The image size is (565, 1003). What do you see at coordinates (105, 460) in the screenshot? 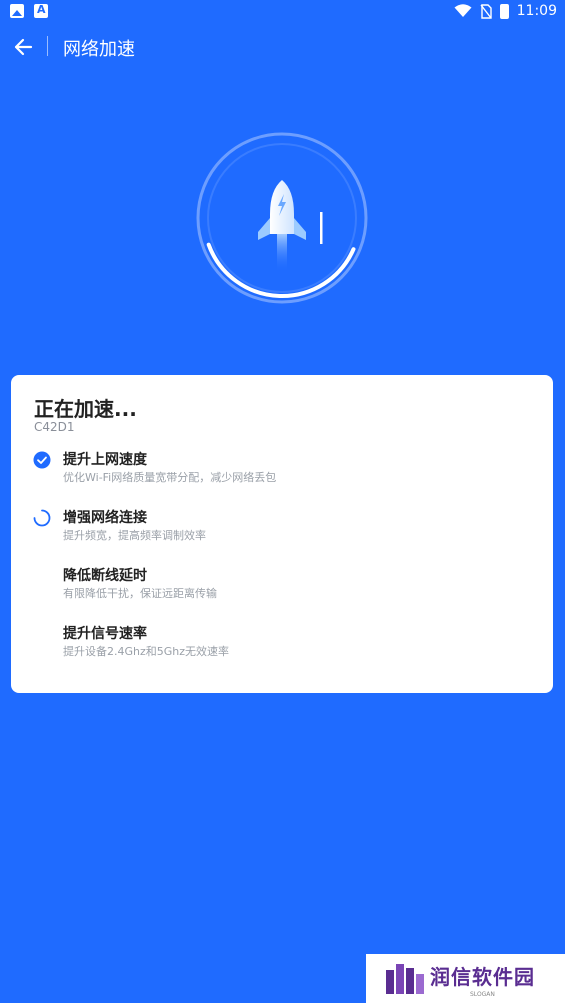
I see `step-title: 提升上网速度` at bounding box center [105, 460].